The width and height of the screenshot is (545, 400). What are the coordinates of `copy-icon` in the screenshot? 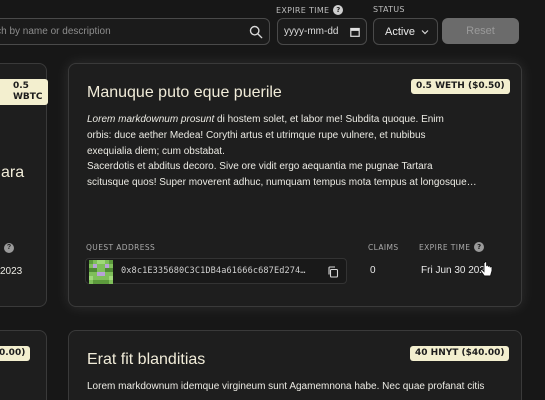 It's located at (333, 272).